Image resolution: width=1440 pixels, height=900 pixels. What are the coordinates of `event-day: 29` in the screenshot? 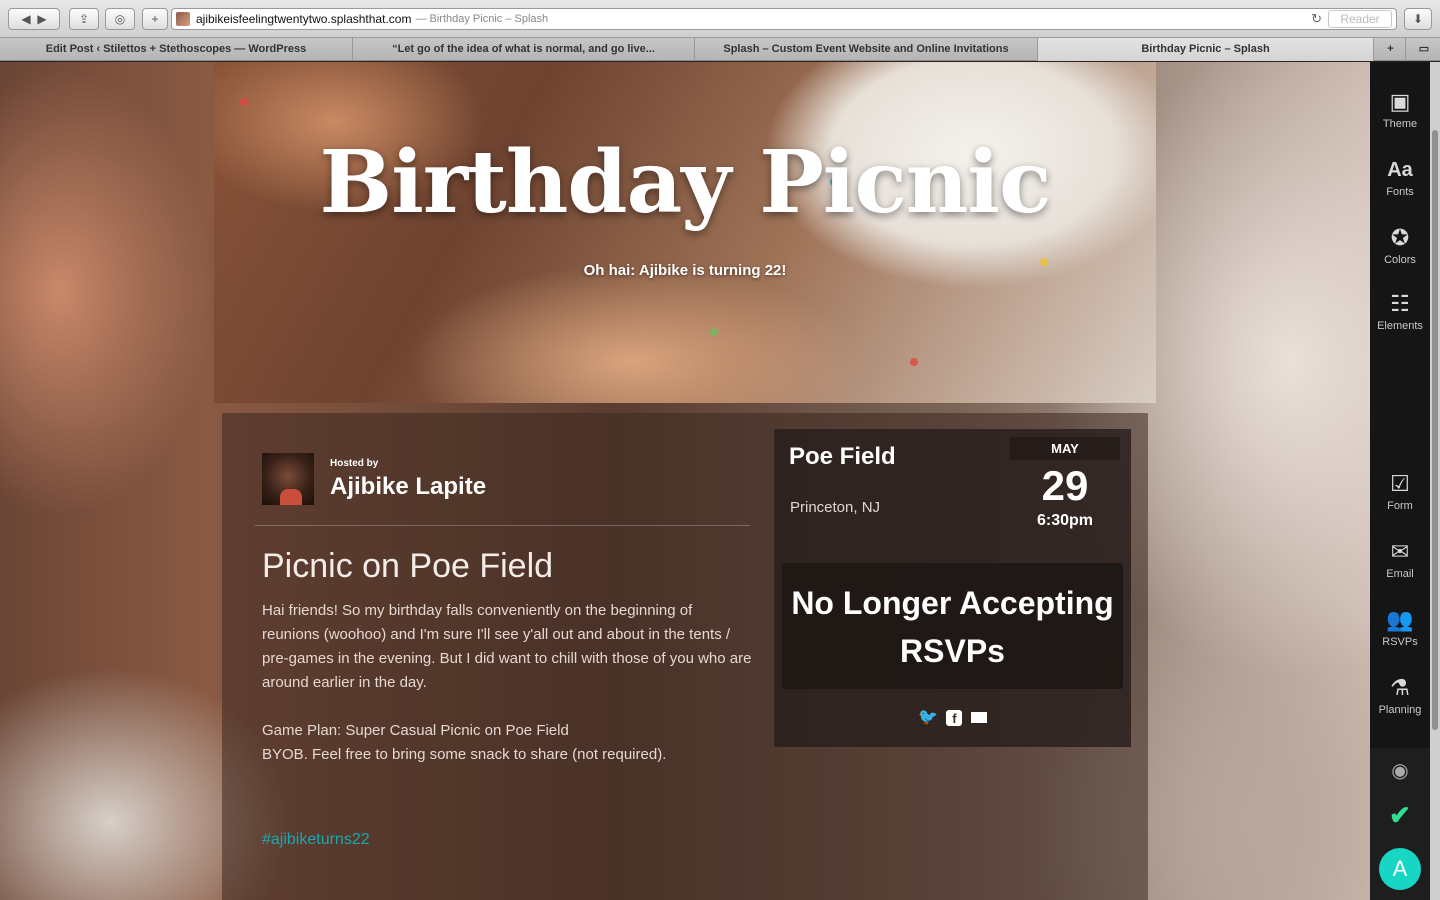 It's located at (1065, 485).